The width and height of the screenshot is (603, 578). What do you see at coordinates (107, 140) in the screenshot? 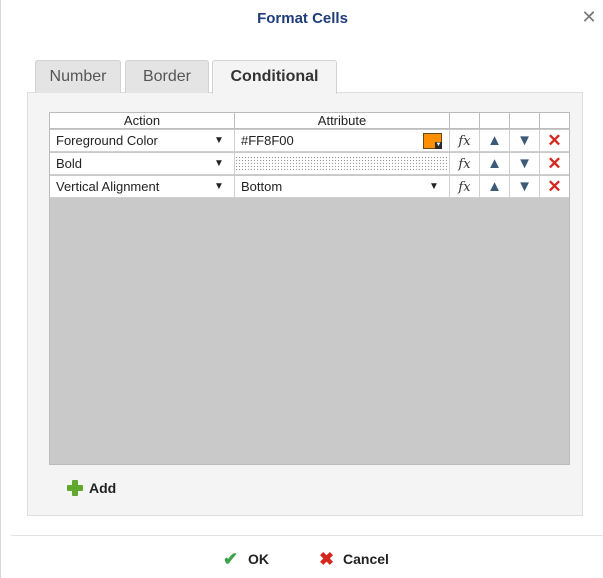
I see `action-value: Foreground Color` at bounding box center [107, 140].